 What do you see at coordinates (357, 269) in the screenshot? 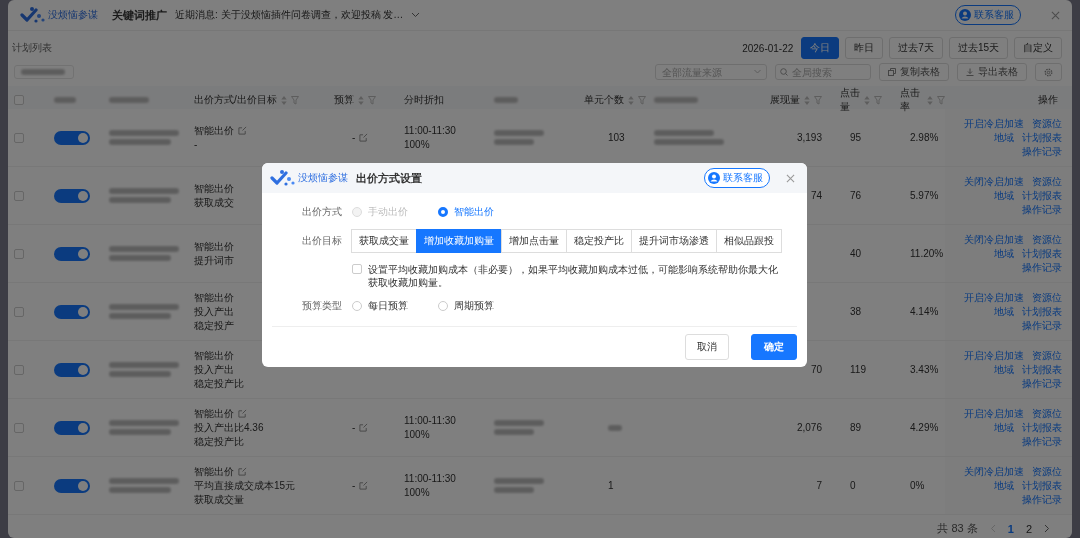
I see `cost-checkbox` at bounding box center [357, 269].